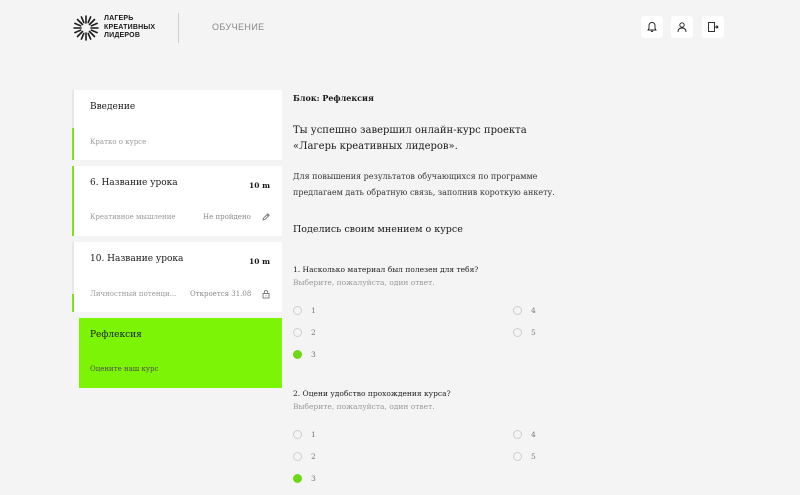 Image resolution: width=800 pixels, height=495 pixels. Describe the element at coordinates (221, 294) in the screenshot. I see `lesson-status: Откроется 31.08` at that location.